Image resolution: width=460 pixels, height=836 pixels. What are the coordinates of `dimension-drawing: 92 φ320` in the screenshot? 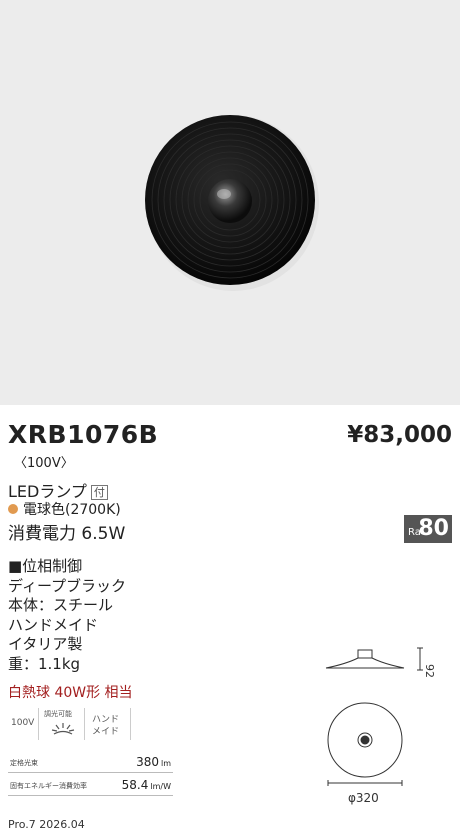 It's located at (385, 727).